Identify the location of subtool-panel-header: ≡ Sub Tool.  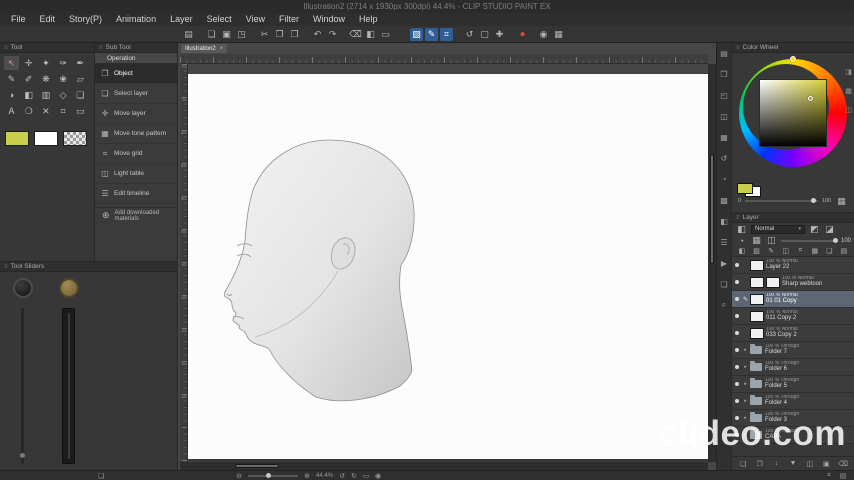
(136, 48).